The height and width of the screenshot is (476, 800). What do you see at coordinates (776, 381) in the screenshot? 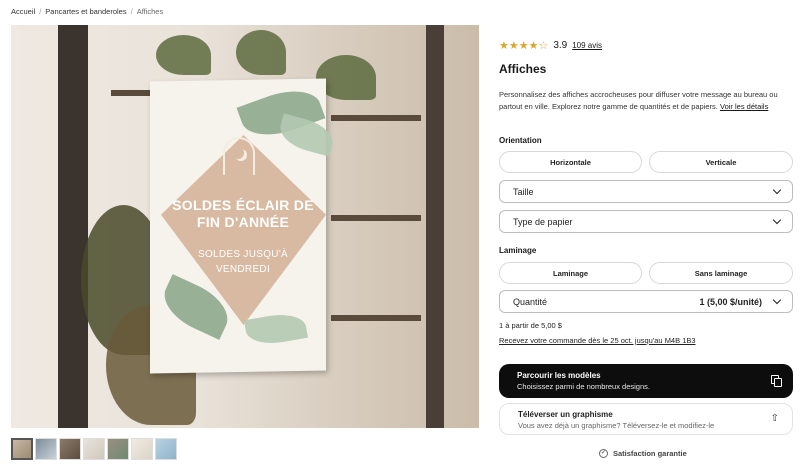
I see `copy-icon` at bounding box center [776, 381].